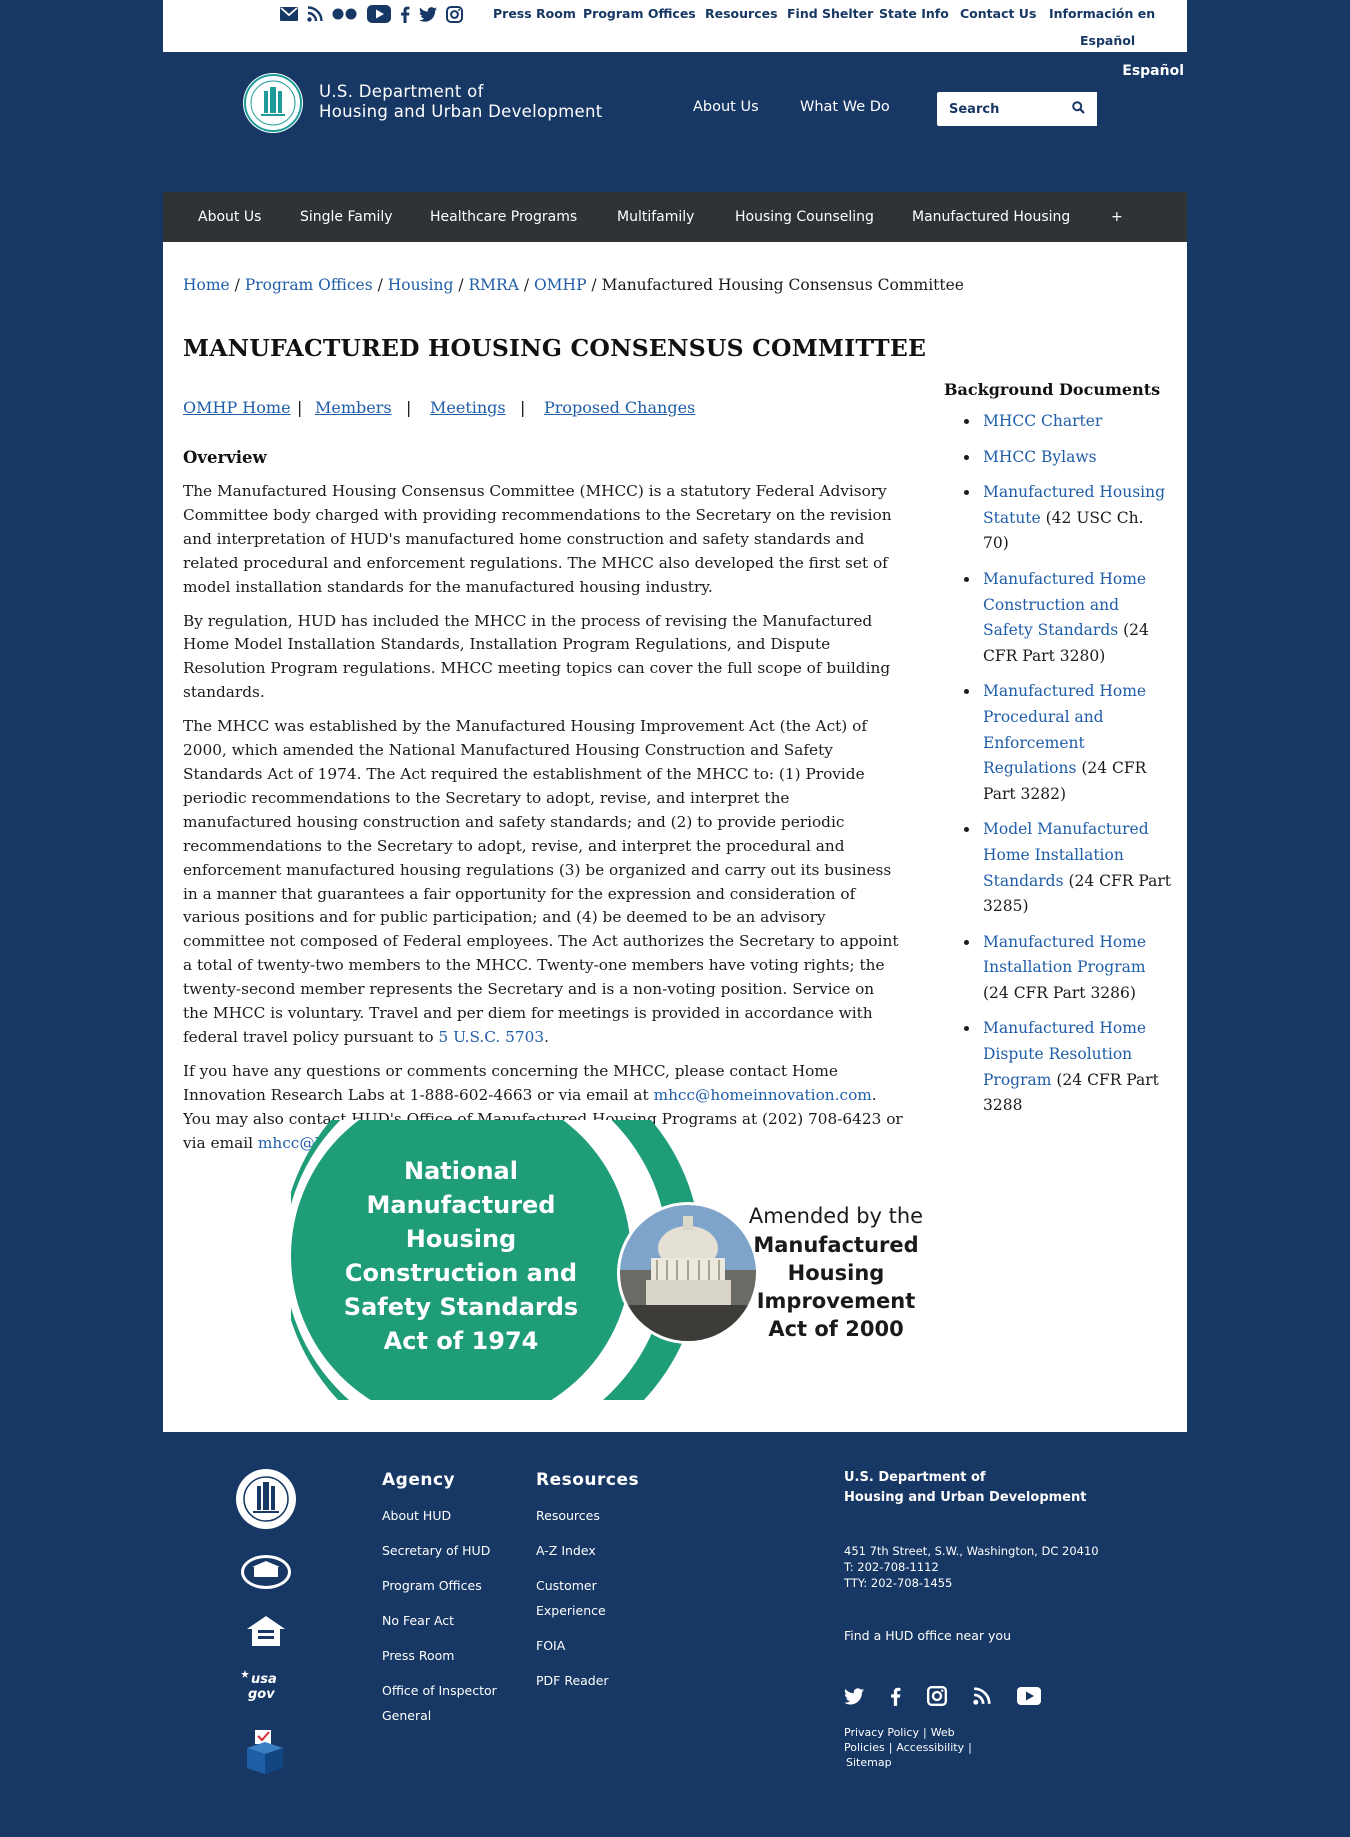 The height and width of the screenshot is (1837, 1350). Describe the element at coordinates (266, 1633) in the screenshot. I see `equal-housing-icon` at that location.